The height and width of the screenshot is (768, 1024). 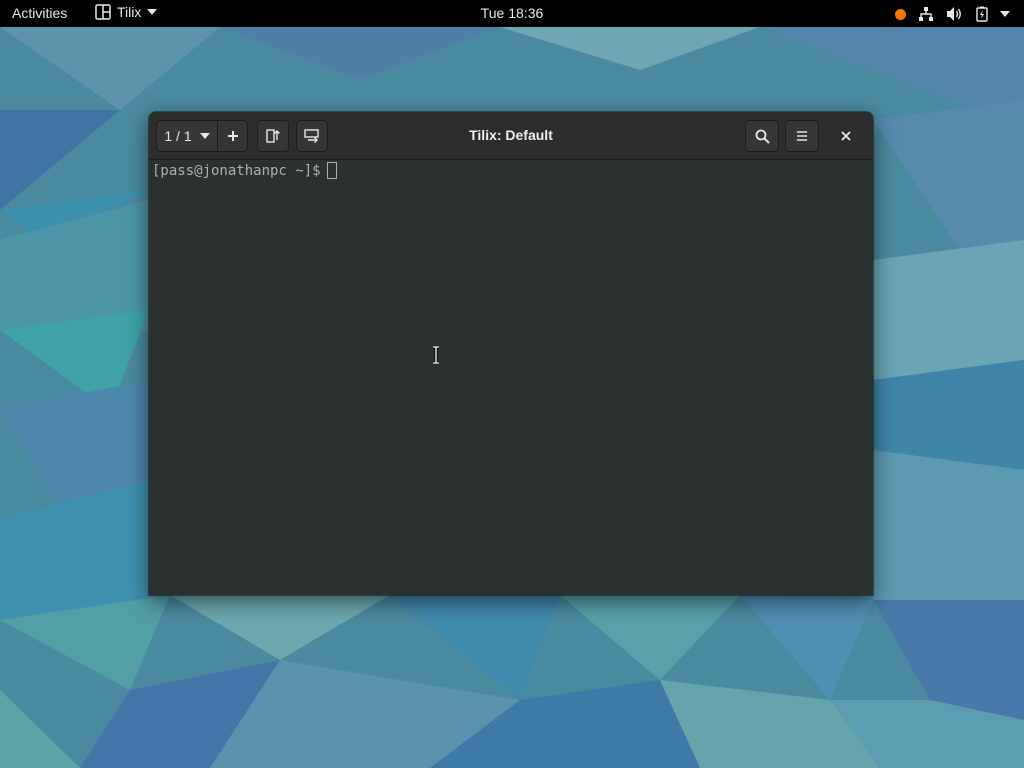 I want to click on system-tray, so click(x=952, y=14).